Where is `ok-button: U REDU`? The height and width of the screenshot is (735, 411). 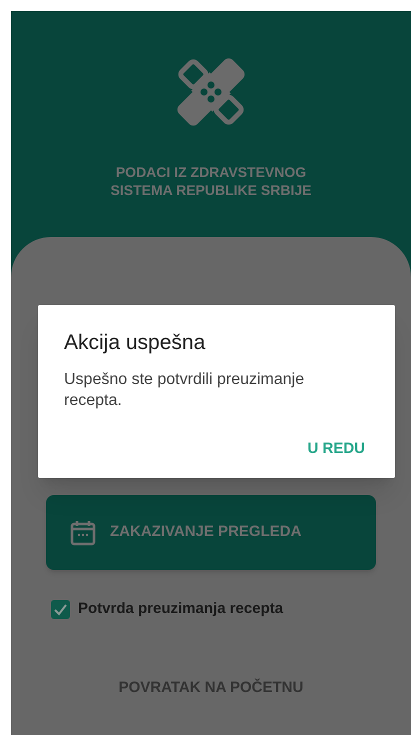
ok-button: U REDU is located at coordinates (336, 449).